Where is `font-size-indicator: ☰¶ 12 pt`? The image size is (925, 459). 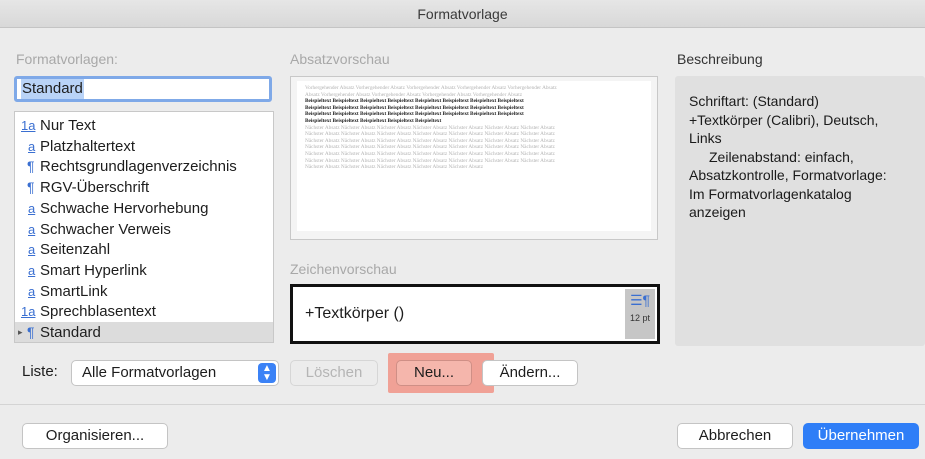
font-size-indicator: ☰¶ 12 pt is located at coordinates (640, 314).